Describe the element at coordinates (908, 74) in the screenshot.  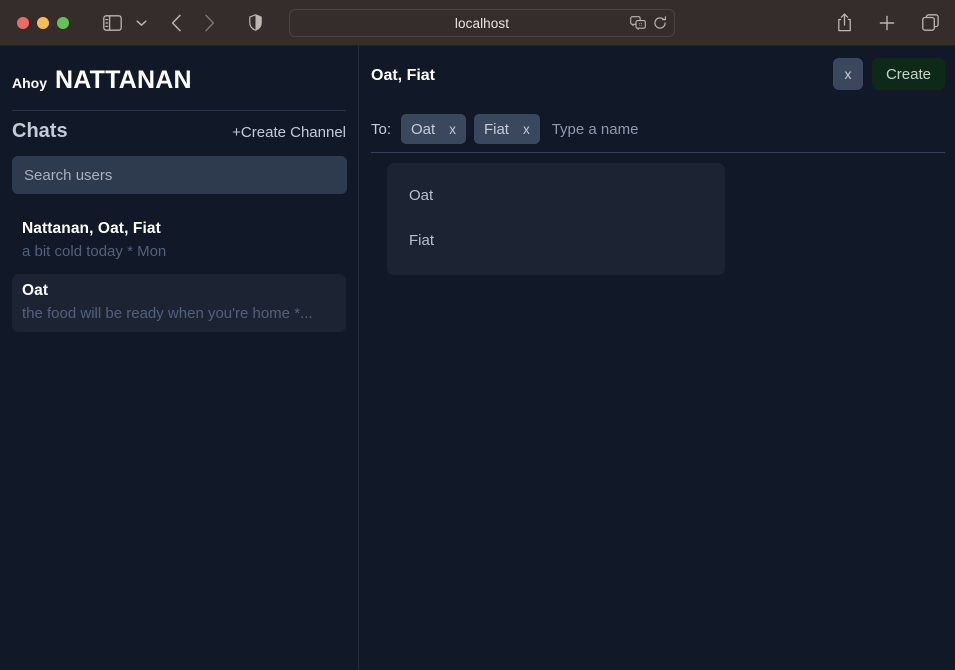
I see `create-button: Create` at that location.